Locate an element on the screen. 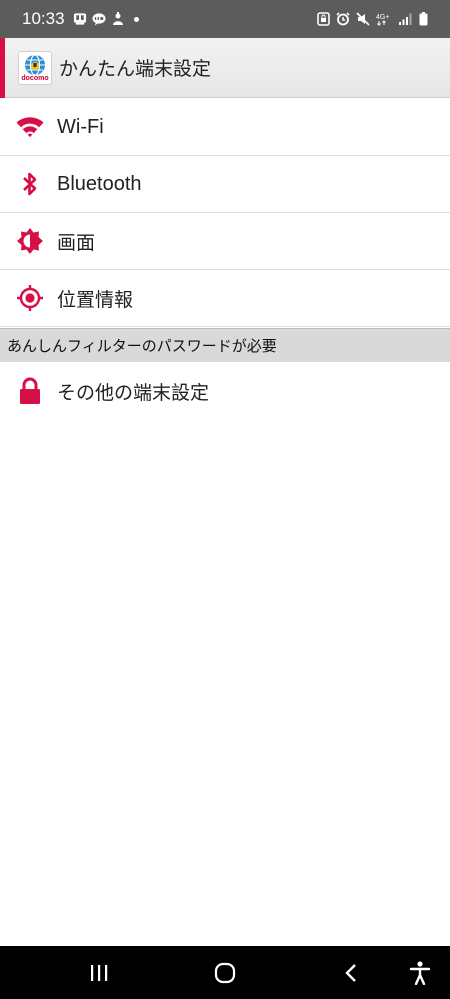 The width and height of the screenshot is (450, 999). page-title: かんたん端末設定 is located at coordinates (135, 69).